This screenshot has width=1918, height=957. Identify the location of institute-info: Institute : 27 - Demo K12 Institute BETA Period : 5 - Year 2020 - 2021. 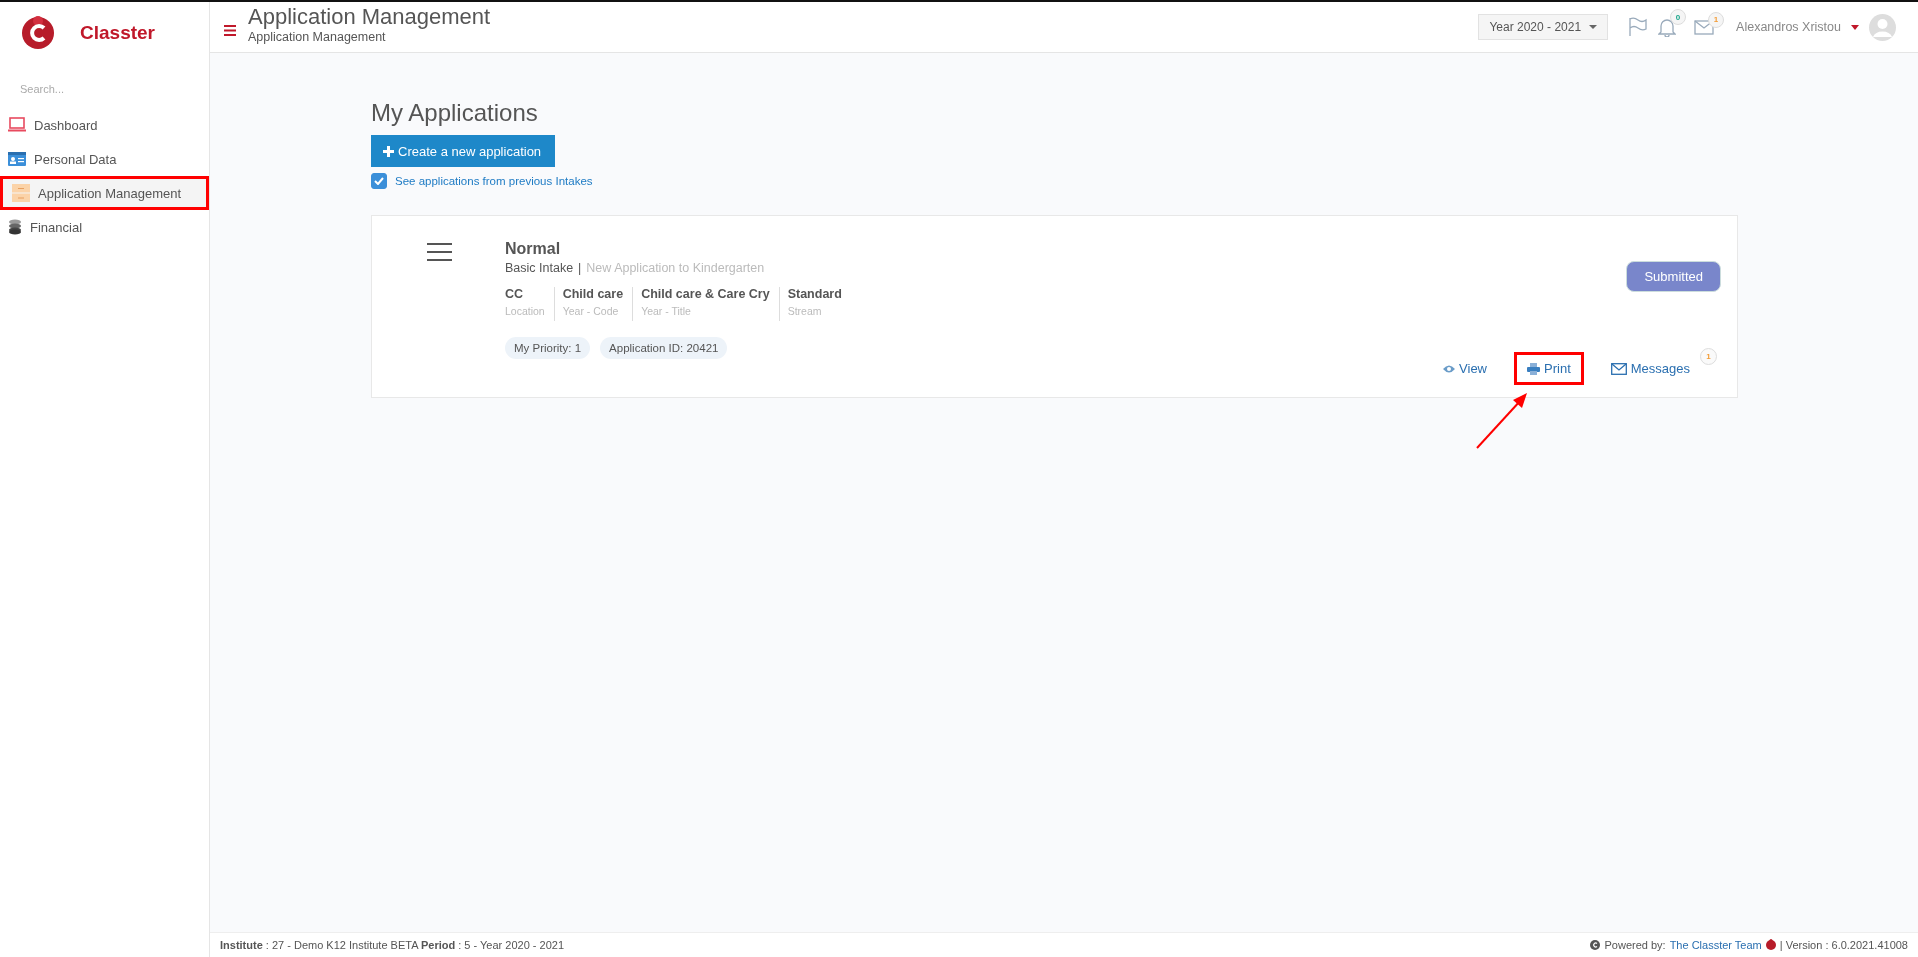
(392, 945).